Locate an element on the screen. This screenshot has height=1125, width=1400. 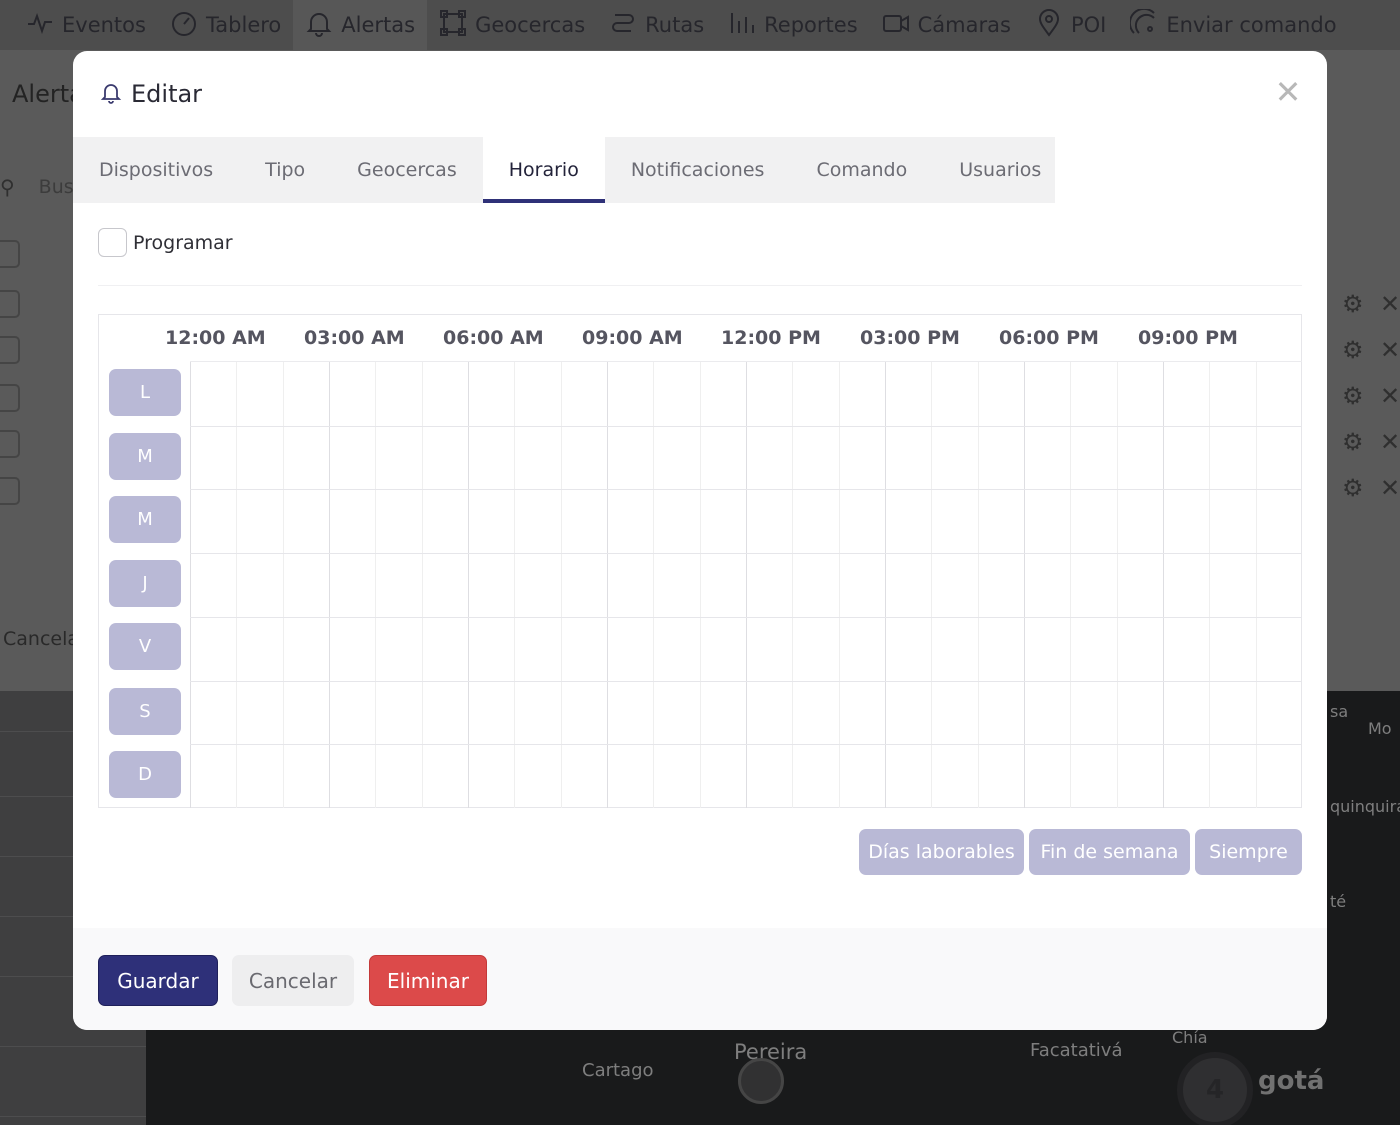
day-button-d: D is located at coordinates (145, 774).